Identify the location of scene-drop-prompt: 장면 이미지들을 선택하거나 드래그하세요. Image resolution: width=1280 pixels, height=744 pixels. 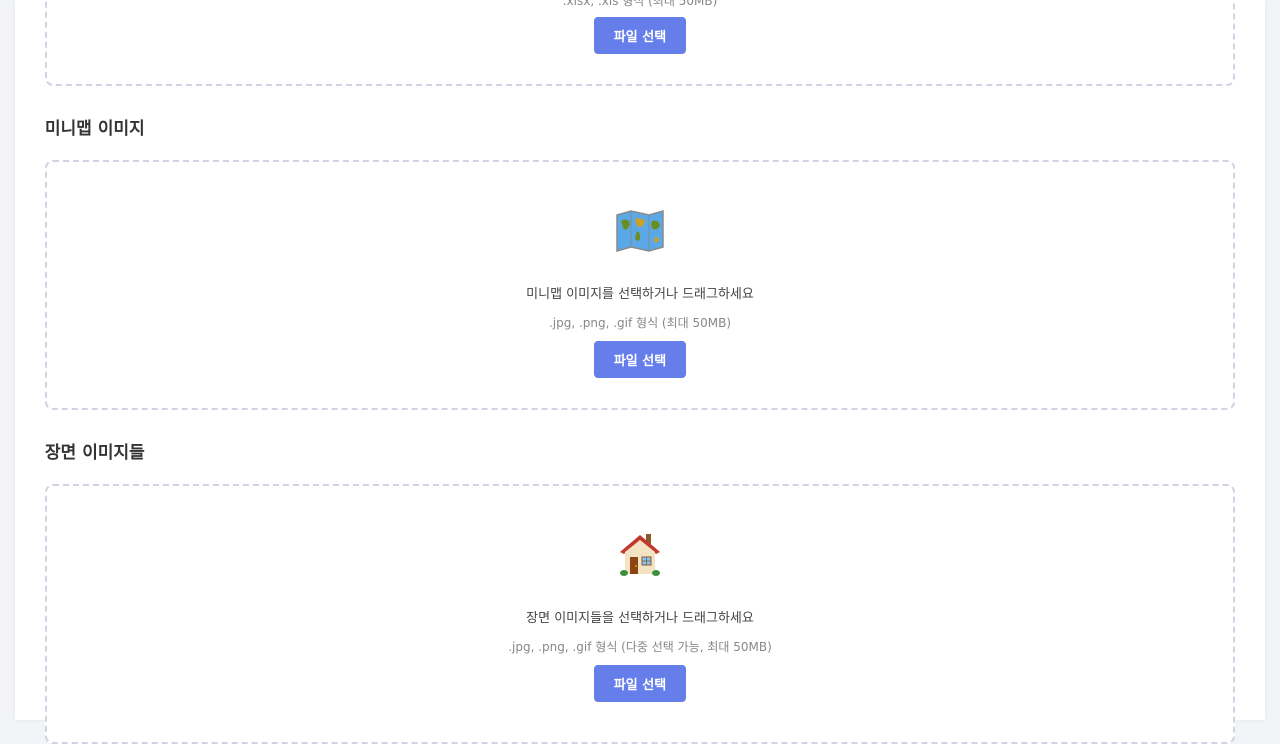
(640, 618).